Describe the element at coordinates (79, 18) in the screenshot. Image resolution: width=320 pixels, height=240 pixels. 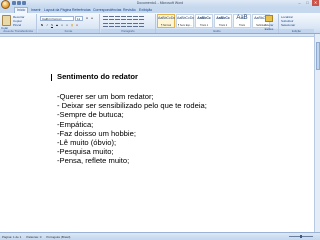
I see `font-size-select: 11` at that location.